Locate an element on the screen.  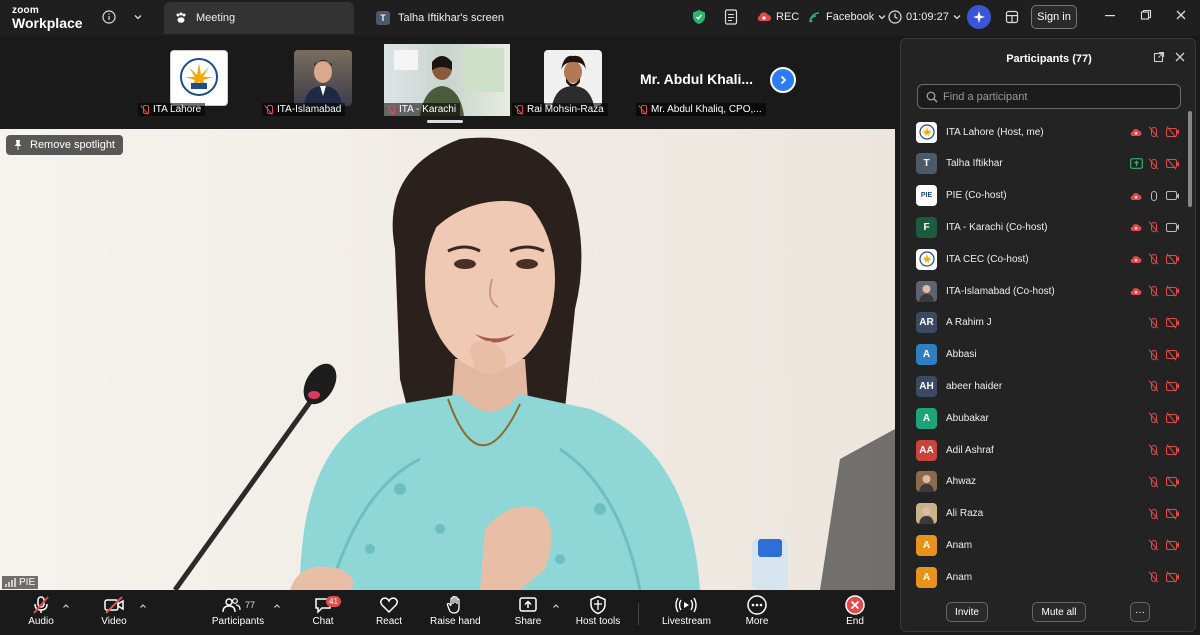
thumbnail-ita-lahore: ITA Lahore is located at coordinates (200, 80).